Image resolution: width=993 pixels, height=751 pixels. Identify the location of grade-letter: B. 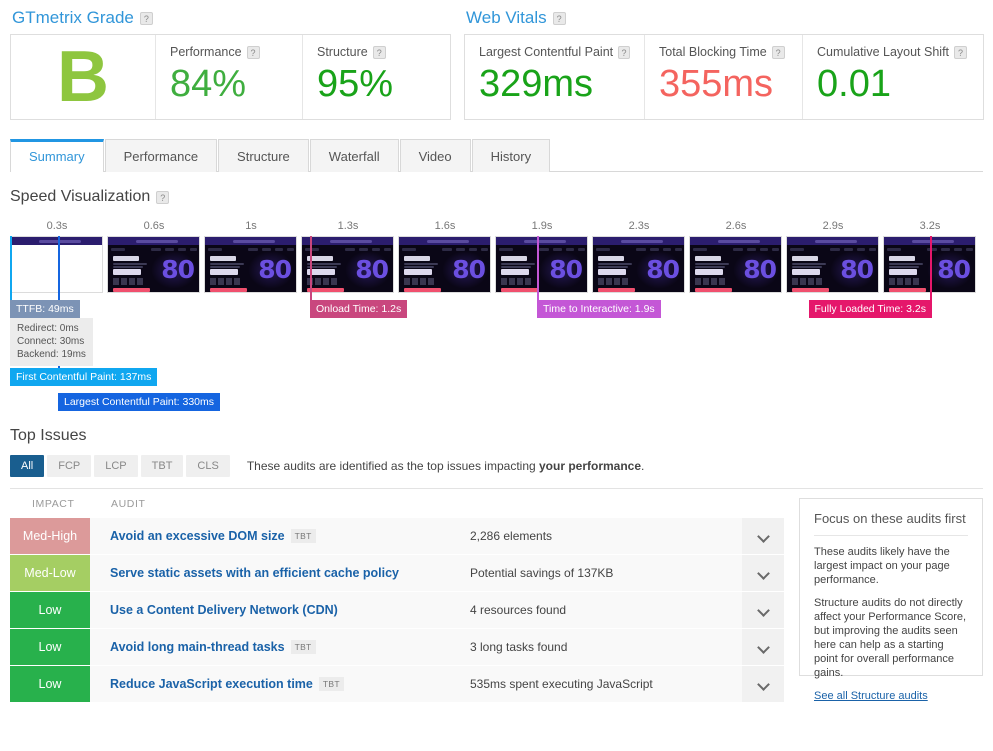
(83, 77).